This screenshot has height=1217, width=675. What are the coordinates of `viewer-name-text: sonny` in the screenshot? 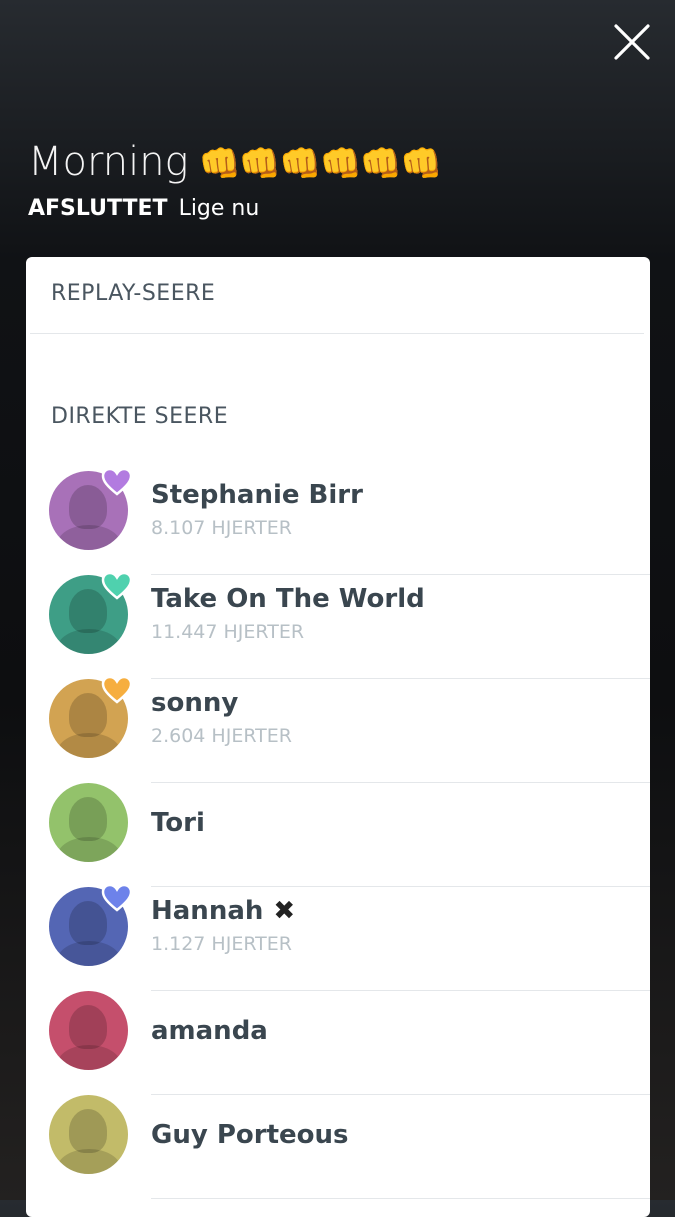 It's located at (195, 703).